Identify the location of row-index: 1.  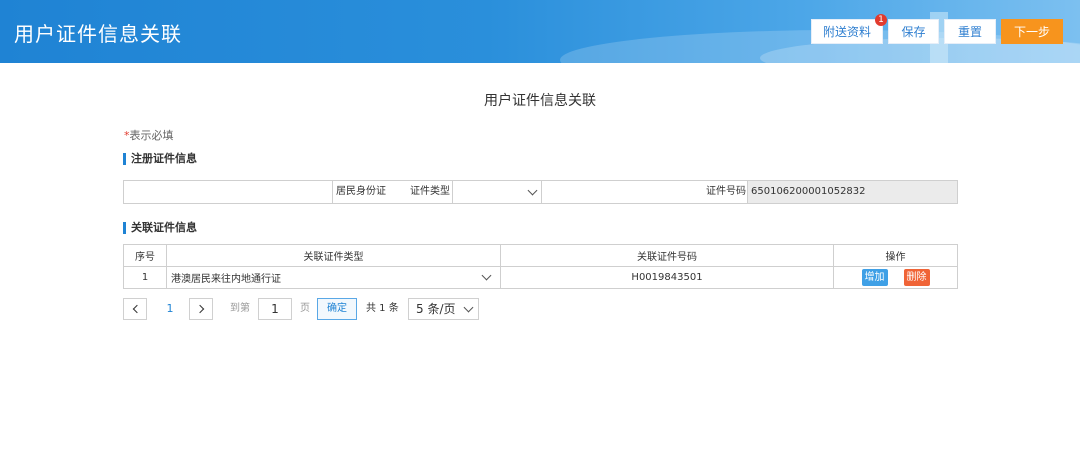
(145, 277).